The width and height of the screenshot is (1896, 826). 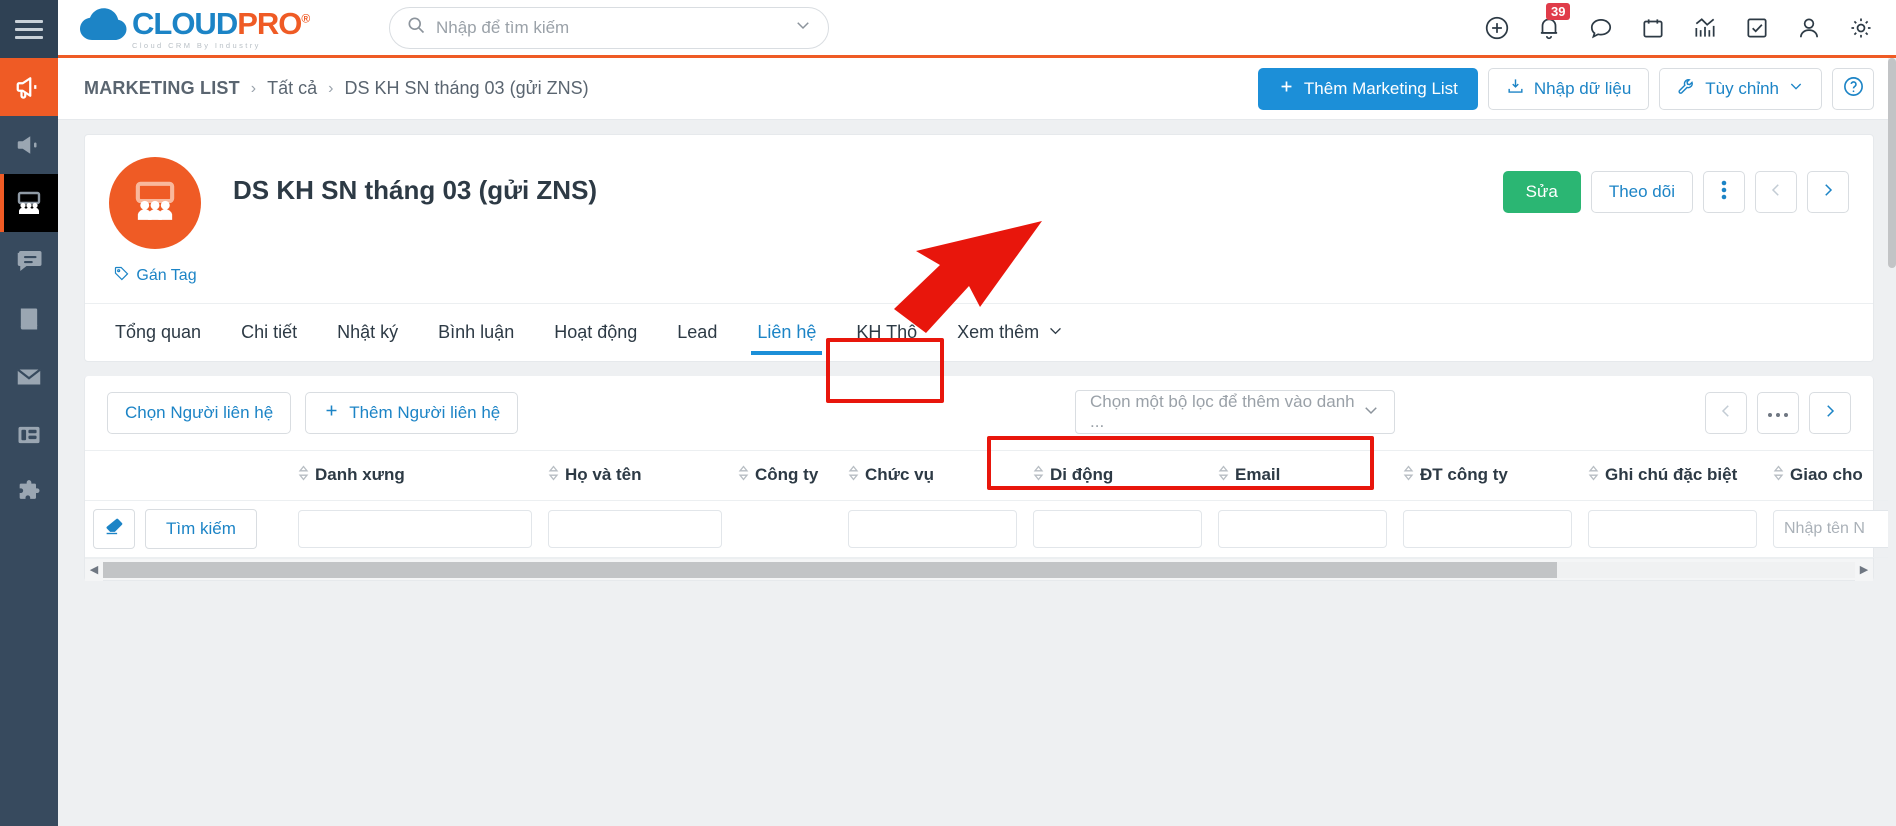 I want to click on search-input-ghi-chu, so click(x=1672, y=529).